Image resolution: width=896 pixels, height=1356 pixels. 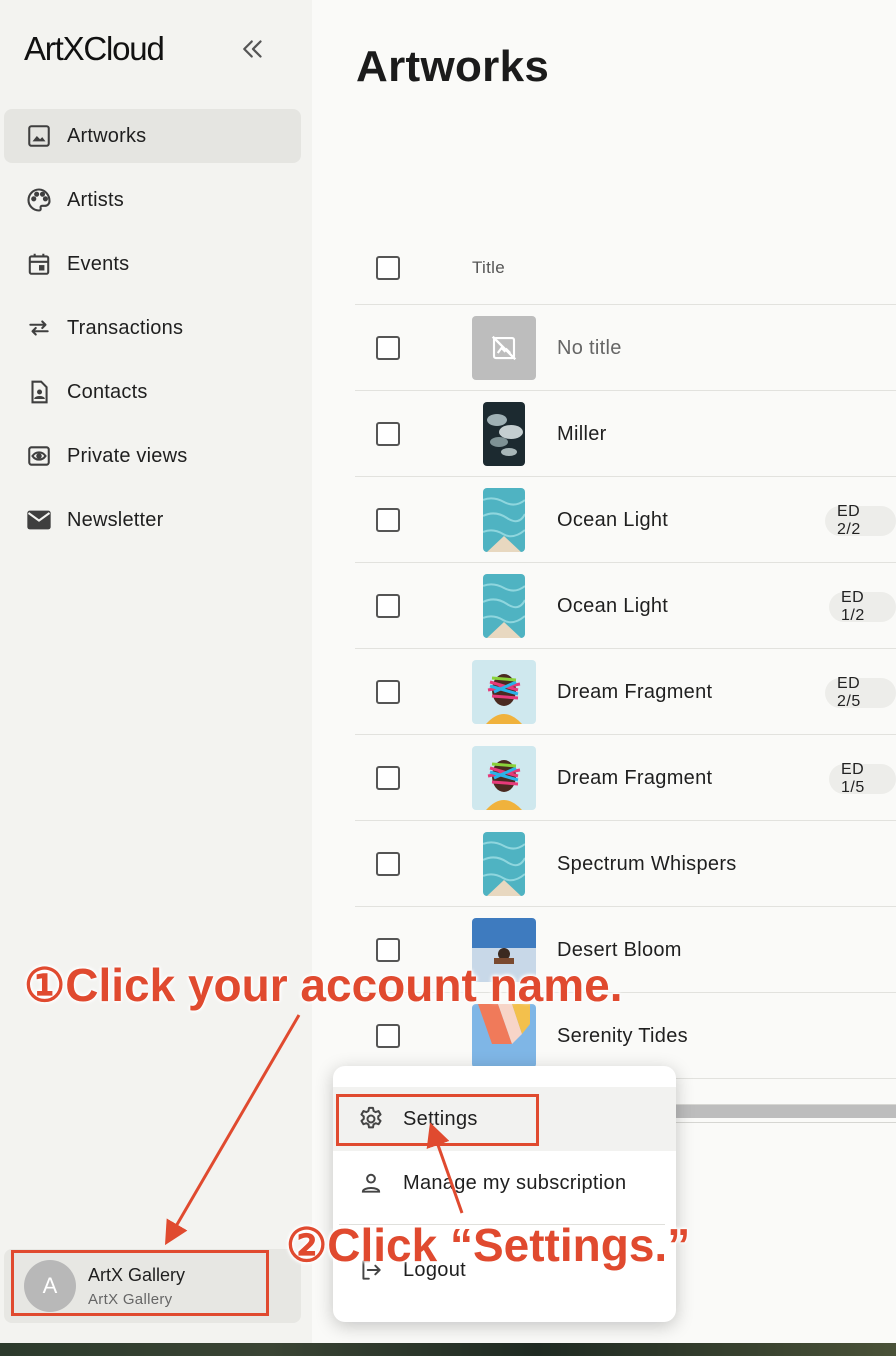 What do you see at coordinates (95, 199) in the screenshot?
I see `sidebar-item-label: Artists` at bounding box center [95, 199].